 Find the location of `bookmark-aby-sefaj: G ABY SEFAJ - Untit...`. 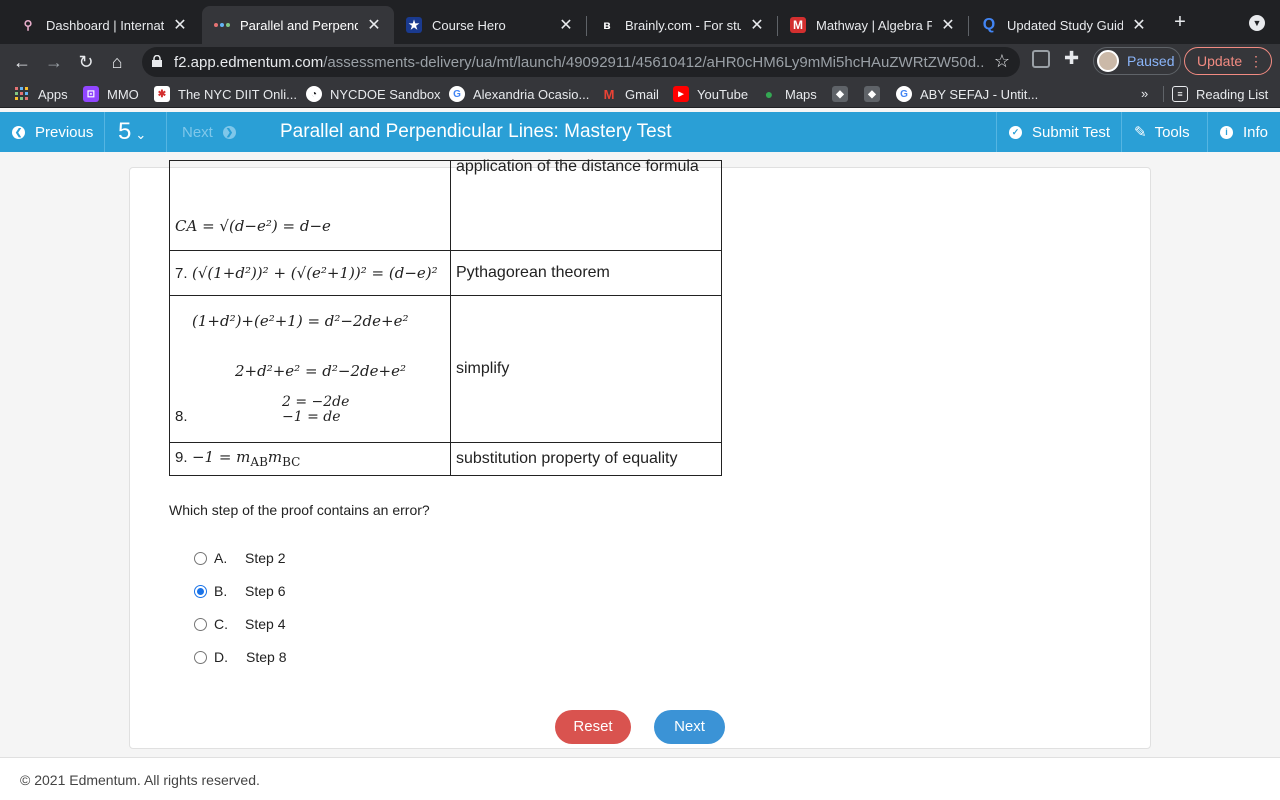

bookmark-aby-sefaj: G ABY SEFAJ - Untit... is located at coordinates (967, 94).